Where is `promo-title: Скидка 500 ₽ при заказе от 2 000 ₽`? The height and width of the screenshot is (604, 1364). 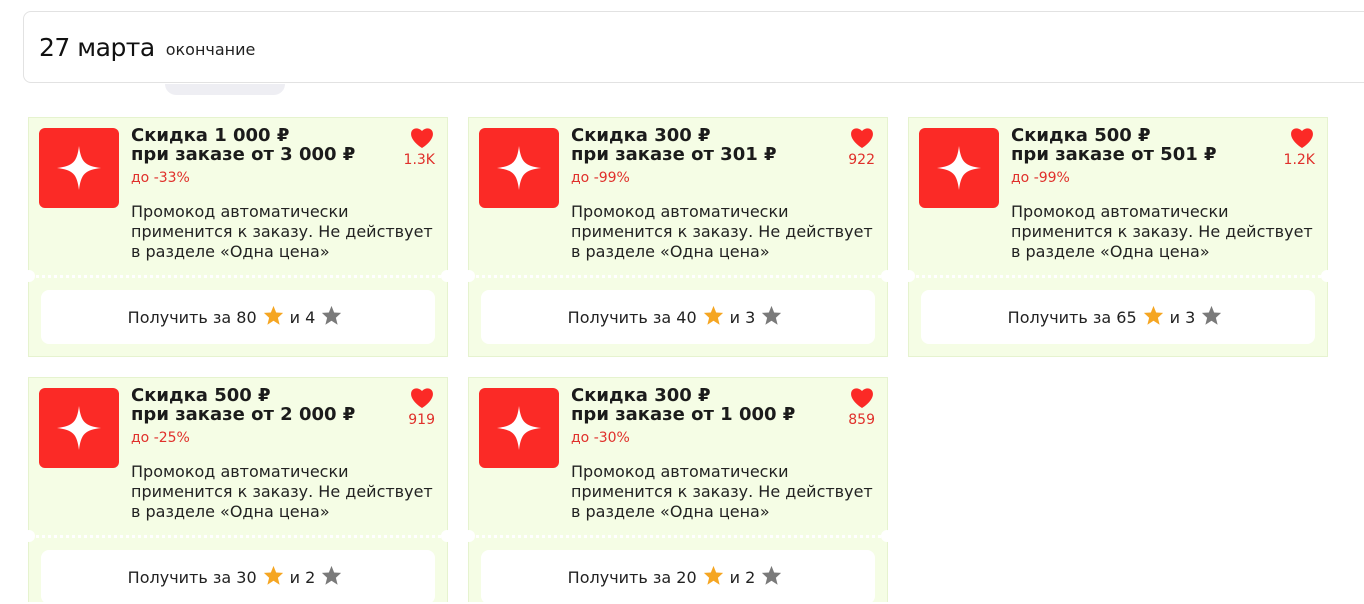
promo-title: Скидка 500 ₽ при заказе от 2 000 ₽ is located at coordinates (243, 405).